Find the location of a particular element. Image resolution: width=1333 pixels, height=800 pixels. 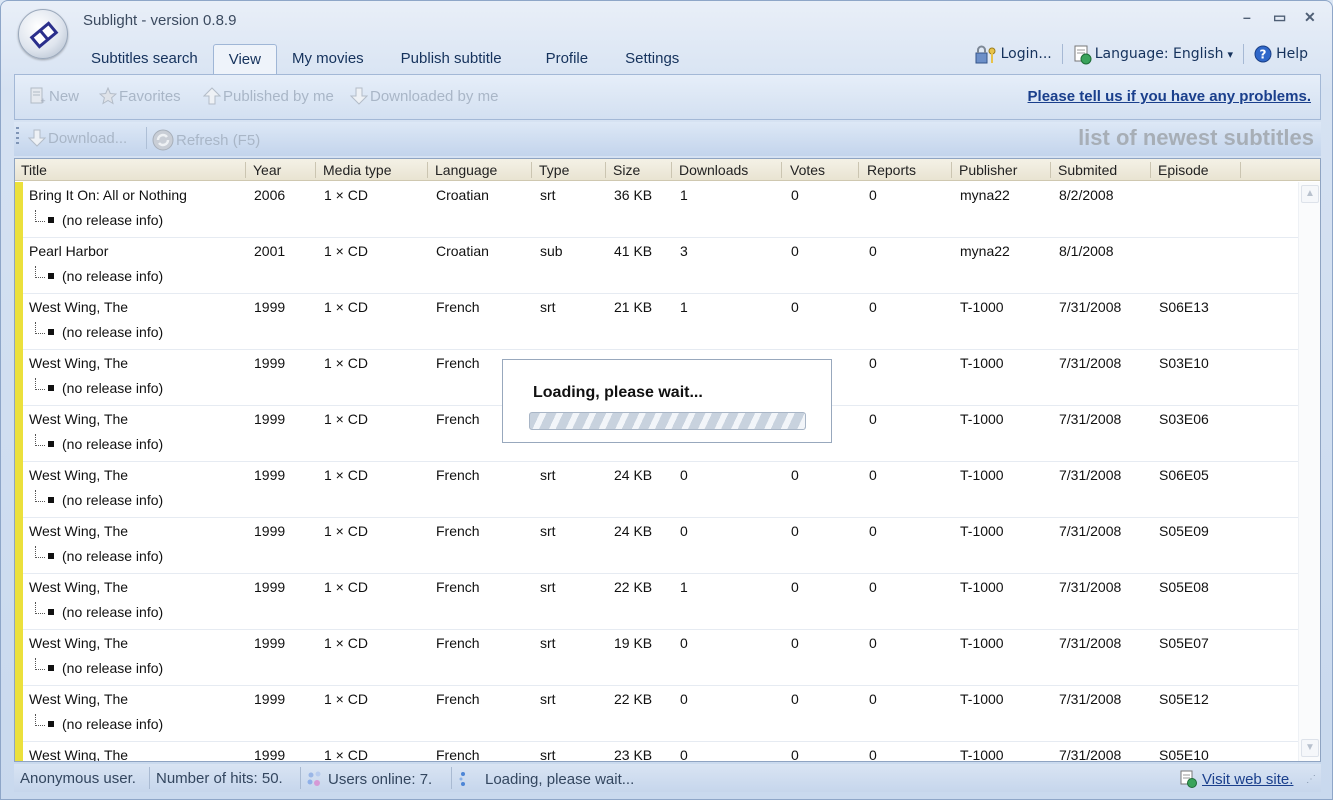

cell-media-type: 1 × CD is located at coordinates (346, 195).